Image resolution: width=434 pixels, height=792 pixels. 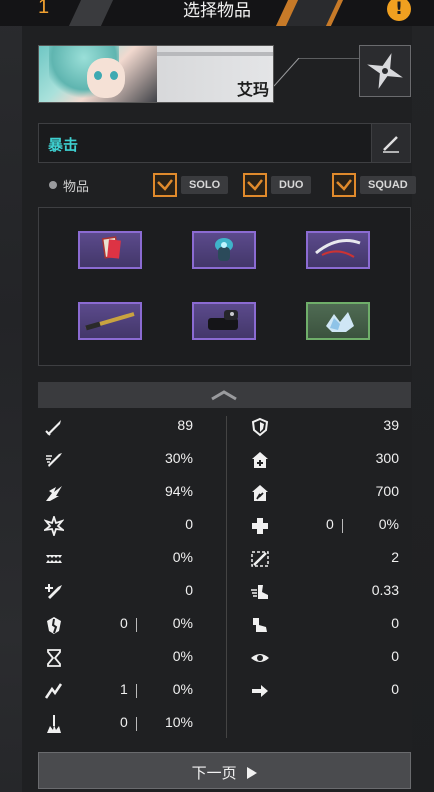 What do you see at coordinates (252, 89) in the screenshot?
I see `character-name: 艾玛` at bounding box center [252, 89].